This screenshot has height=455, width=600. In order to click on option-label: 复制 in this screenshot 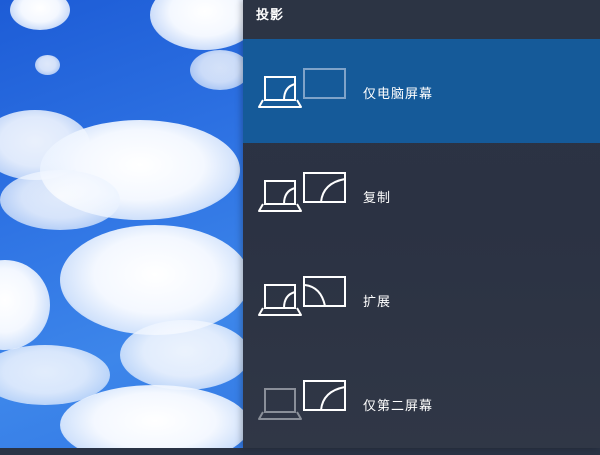, I will do `click(377, 198)`.